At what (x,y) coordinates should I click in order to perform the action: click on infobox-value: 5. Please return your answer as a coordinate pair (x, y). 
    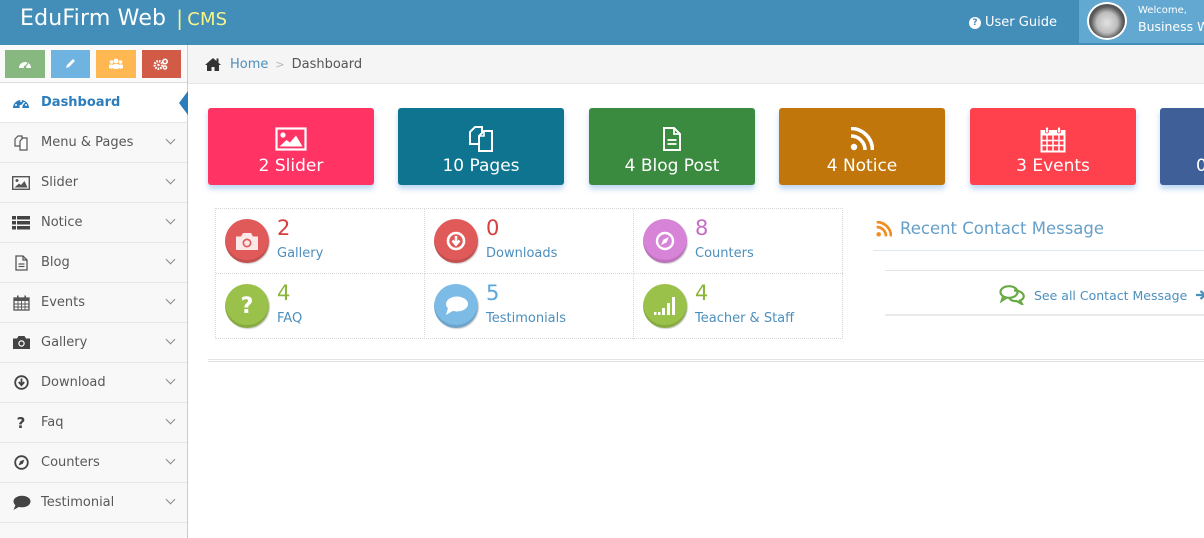
    Looking at the image, I should click on (493, 293).